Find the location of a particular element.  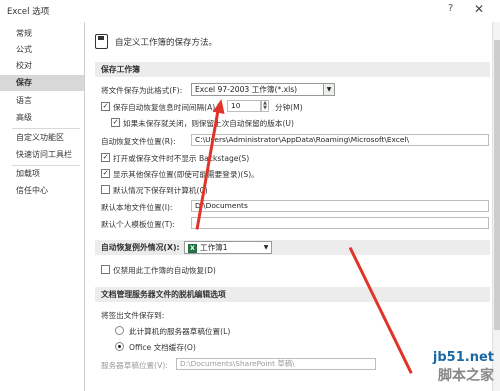

section-offline-editing: 文档管理服务器文件的脱机编辑选项 is located at coordinates (292, 294).